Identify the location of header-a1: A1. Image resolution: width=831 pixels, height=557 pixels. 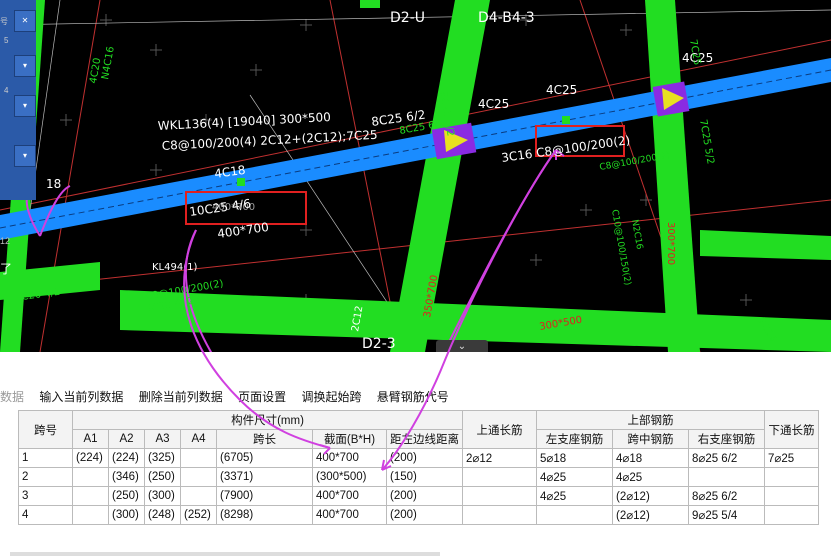
(90, 439).